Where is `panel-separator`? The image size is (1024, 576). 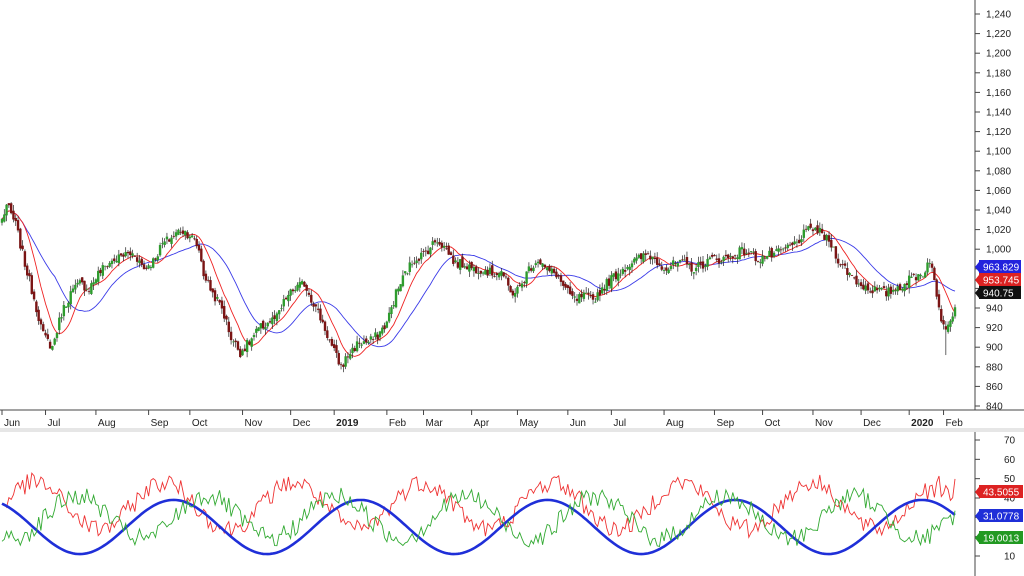 panel-separator is located at coordinates (512, 430).